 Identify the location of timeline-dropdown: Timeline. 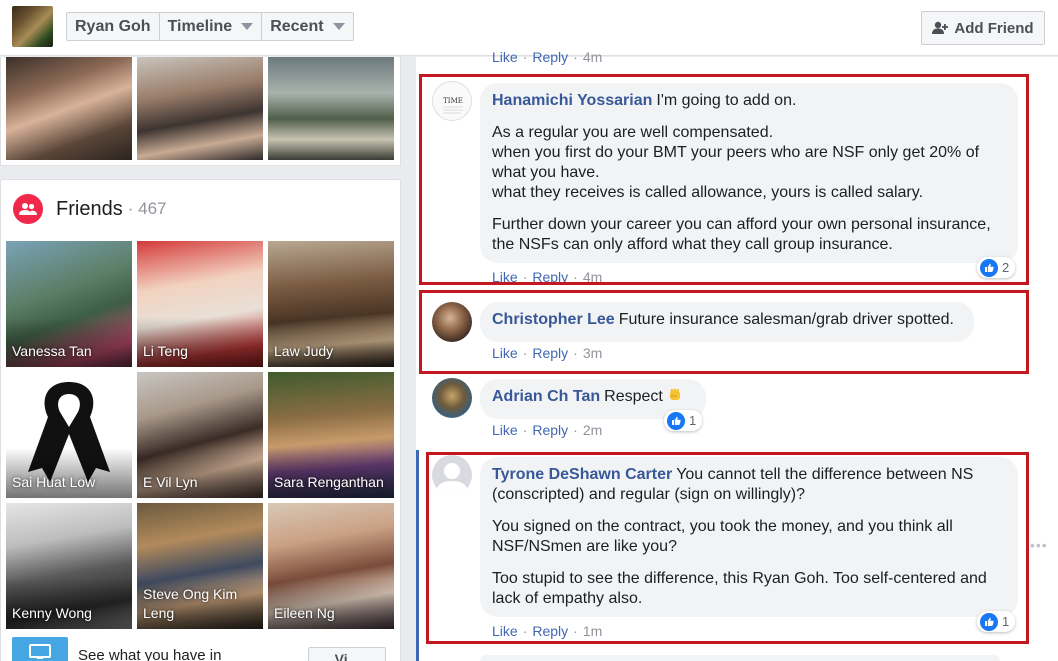
(211, 26).